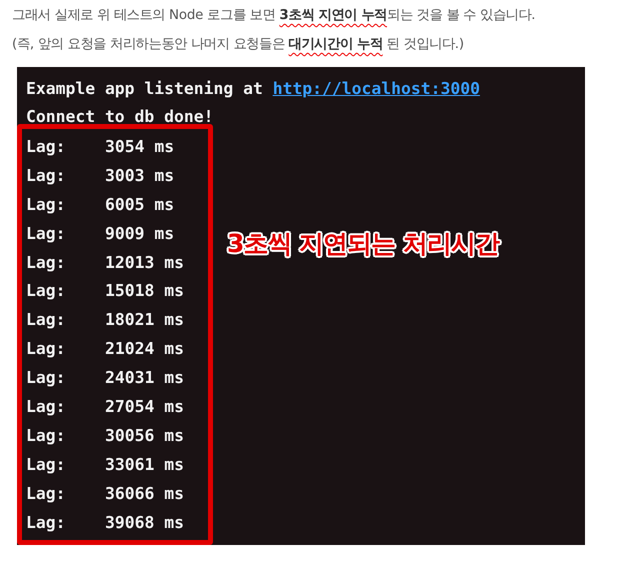 The height and width of the screenshot is (578, 641). I want to click on lag-value: 12013 ms, so click(144, 263).